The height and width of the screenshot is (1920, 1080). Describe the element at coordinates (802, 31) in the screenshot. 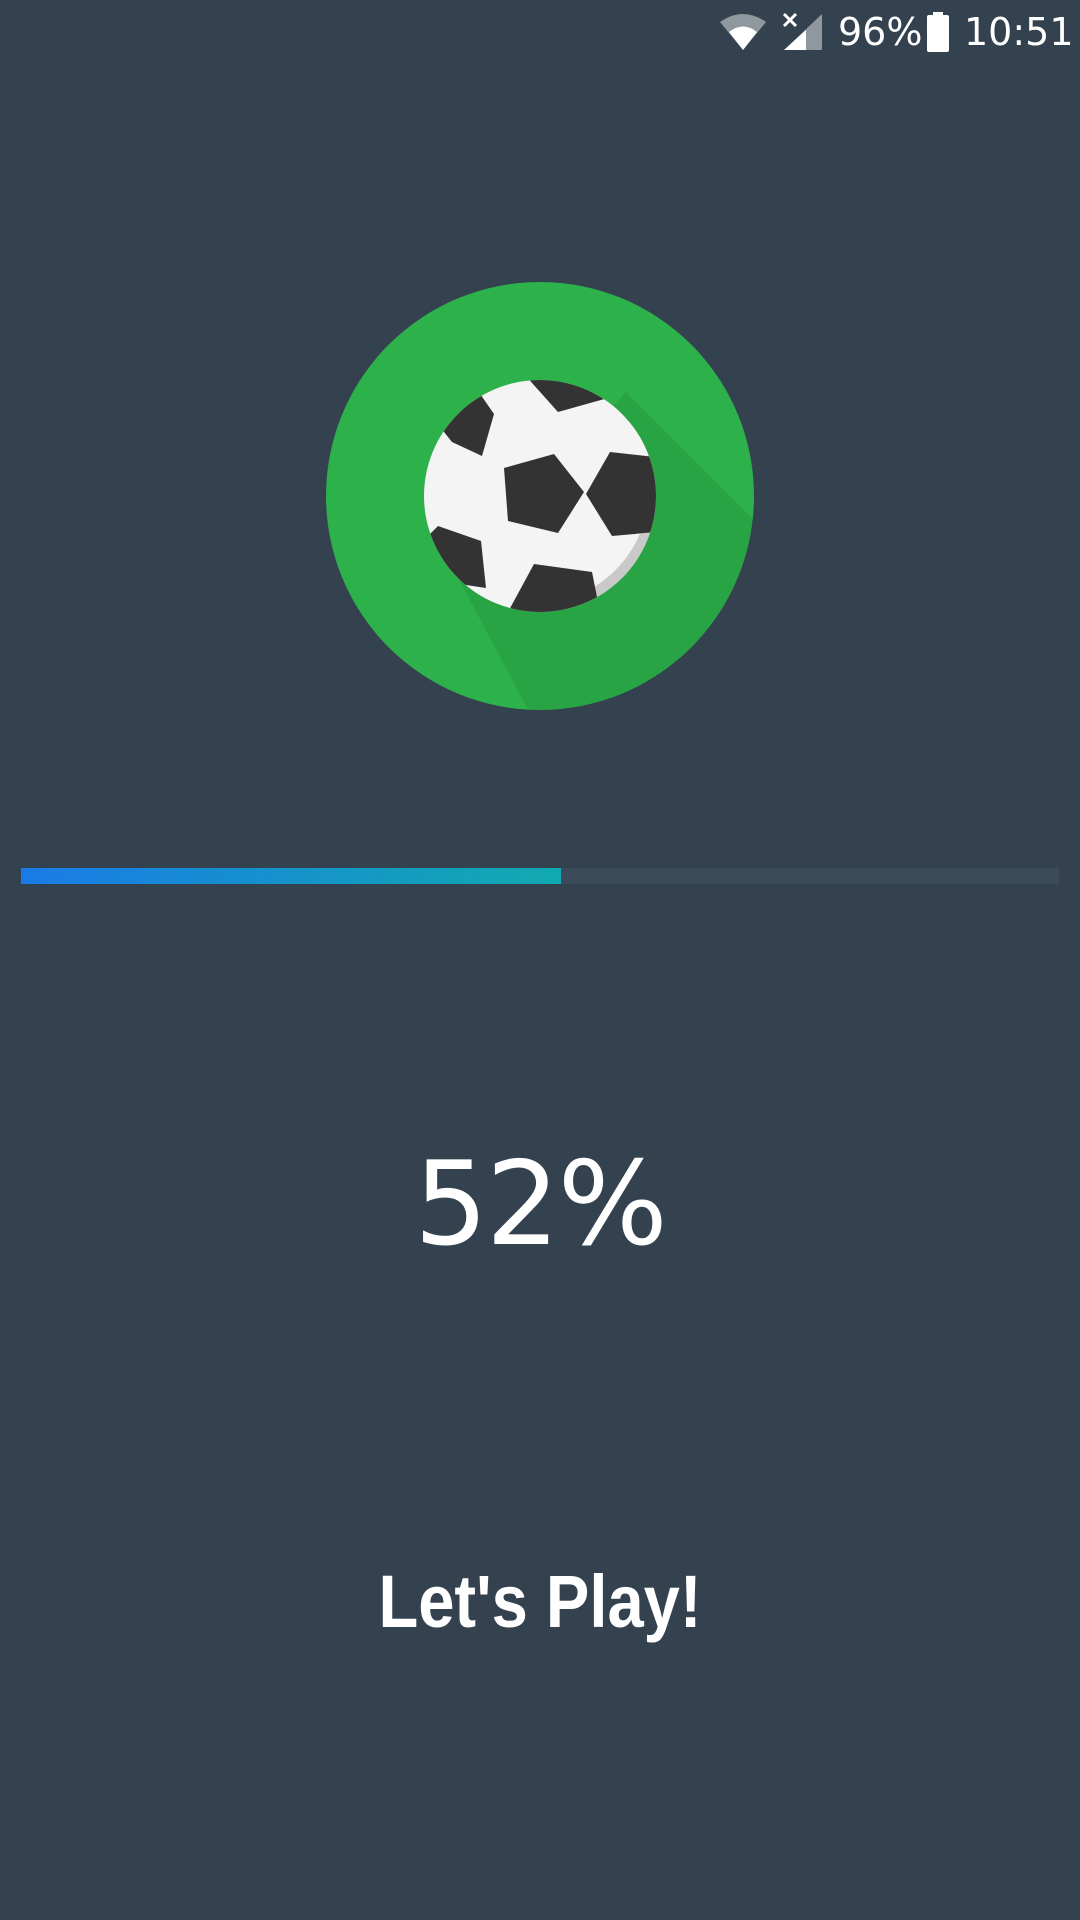

I see `signal-icon` at that location.